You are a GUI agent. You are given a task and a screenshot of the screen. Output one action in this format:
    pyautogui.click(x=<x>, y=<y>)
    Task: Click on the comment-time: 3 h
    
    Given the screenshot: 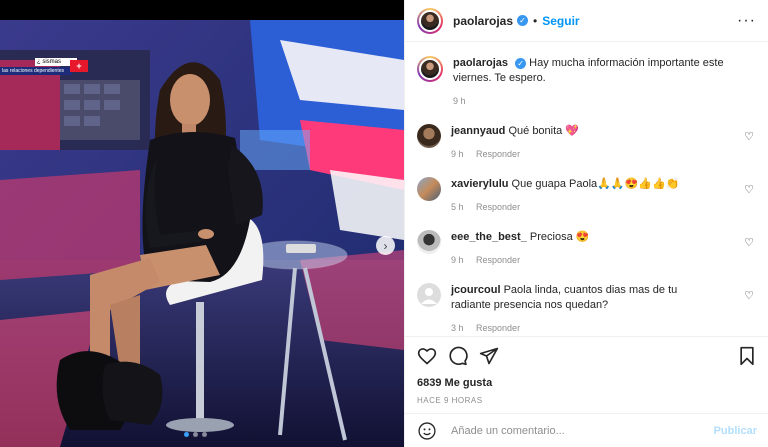 What is the action you would take?
    pyautogui.click(x=457, y=328)
    